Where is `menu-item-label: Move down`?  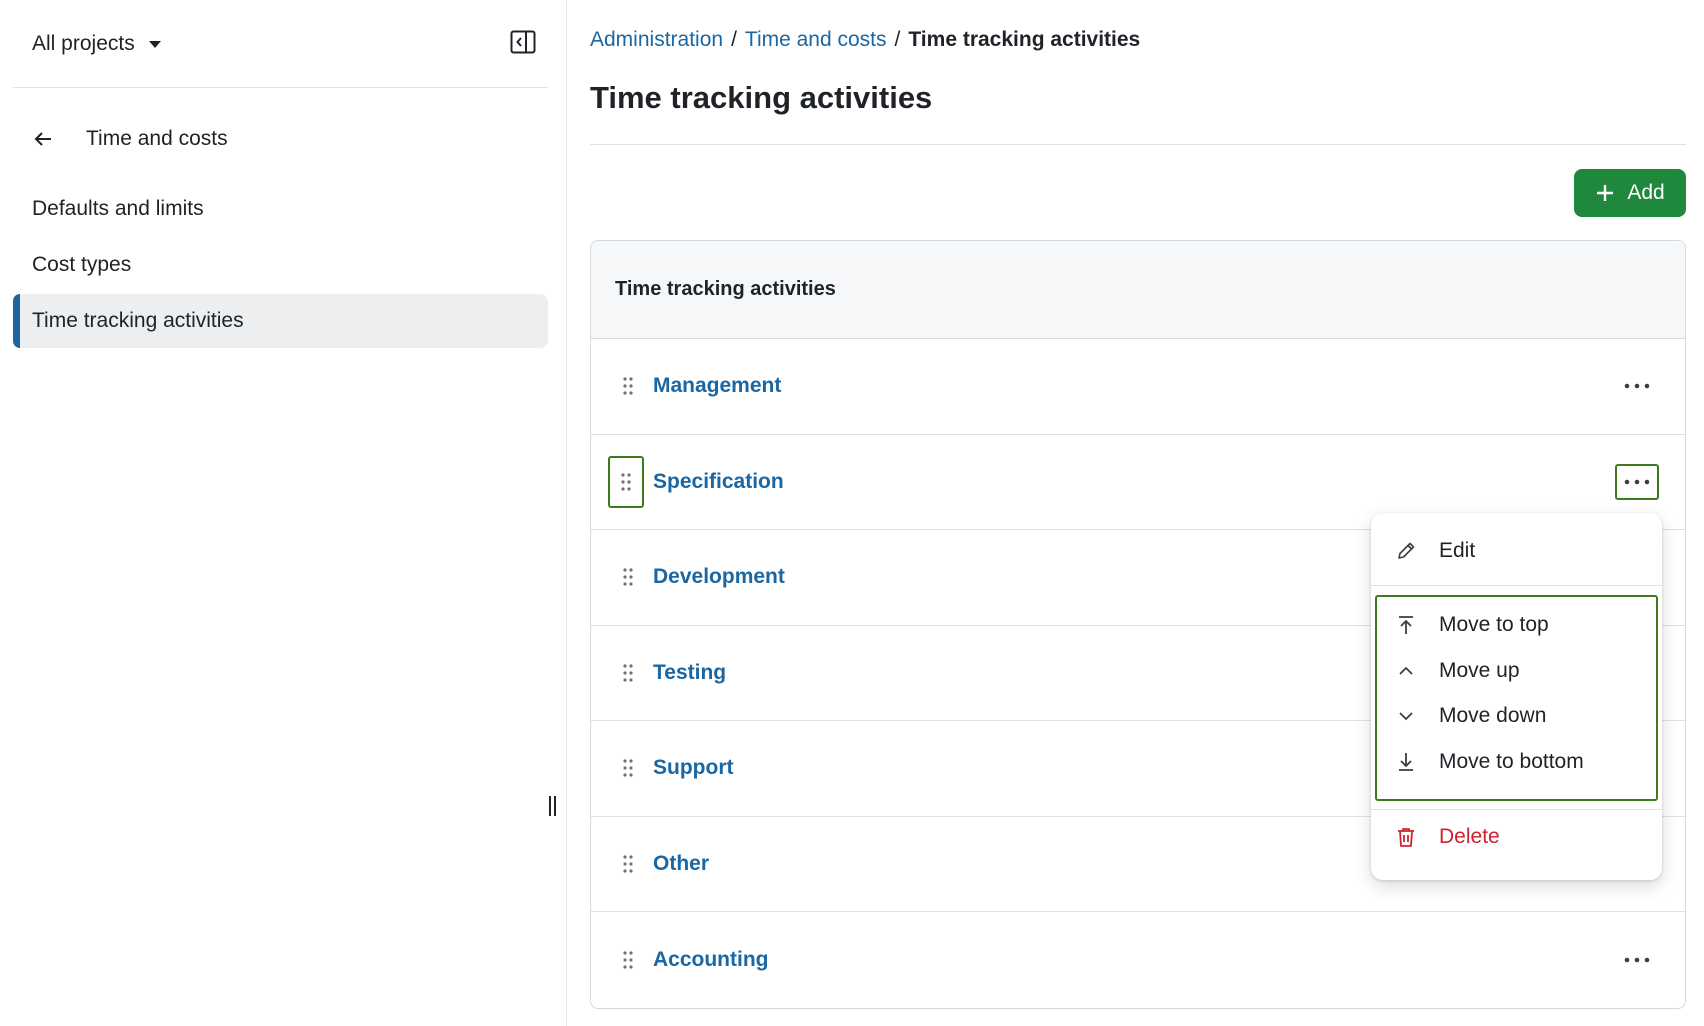
menu-item-label: Move down is located at coordinates (1493, 715).